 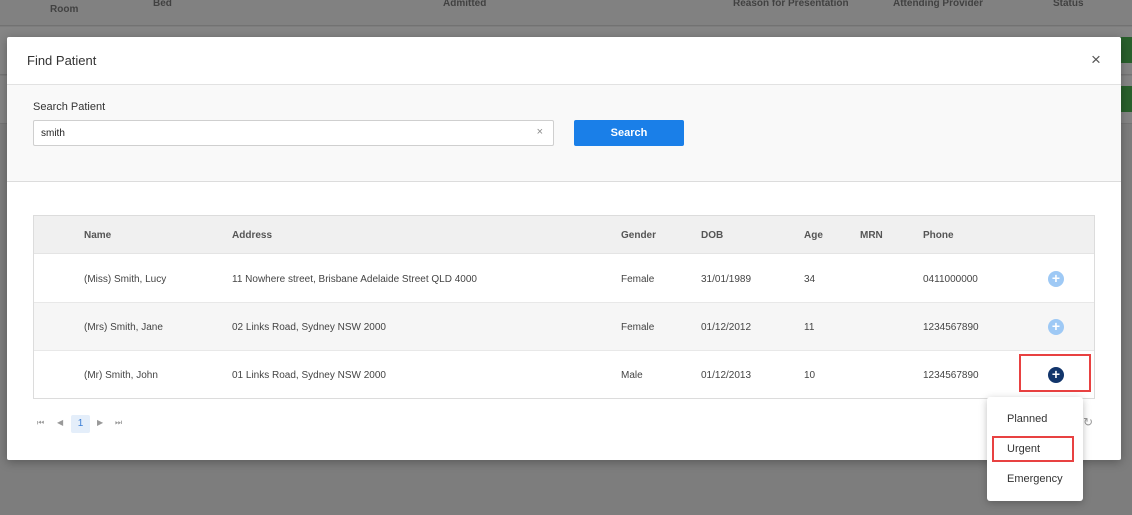 I want to click on cell-gender: Male, so click(x=632, y=375).